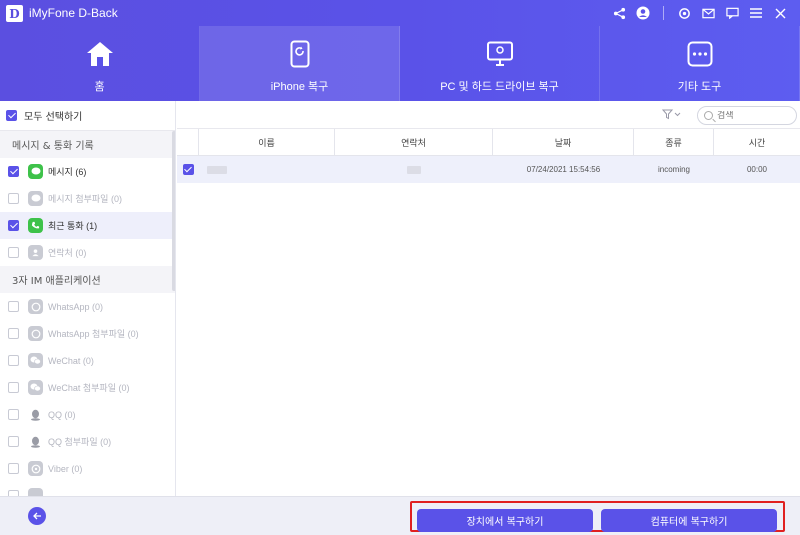 This screenshot has height=535, width=800. I want to click on restore-to-computer-button: 컴퓨터에 복구하기, so click(689, 520).